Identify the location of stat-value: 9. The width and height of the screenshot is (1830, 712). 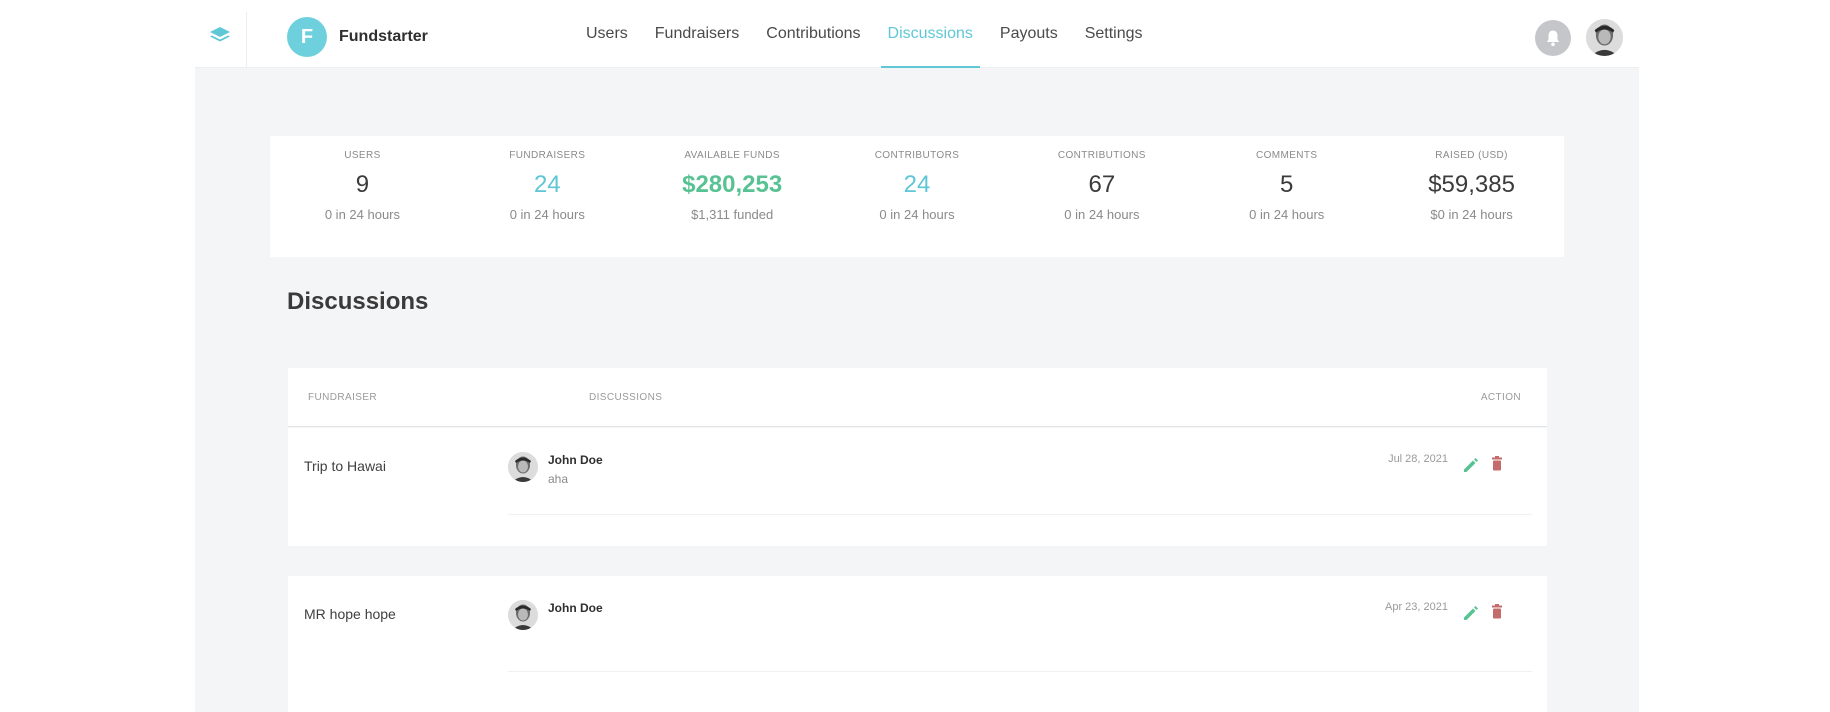
(362, 184).